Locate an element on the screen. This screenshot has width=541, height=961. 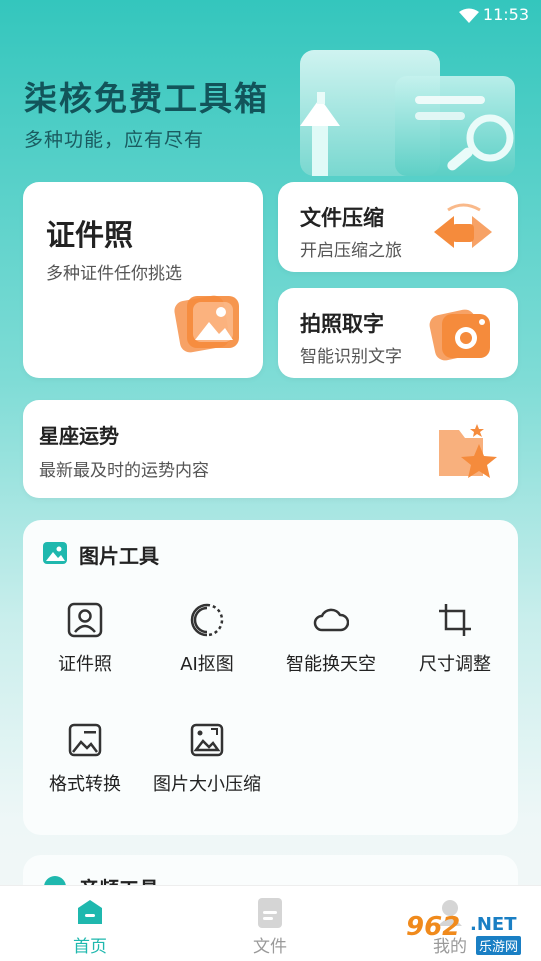
image-convert-icon is located at coordinates (85, 740).